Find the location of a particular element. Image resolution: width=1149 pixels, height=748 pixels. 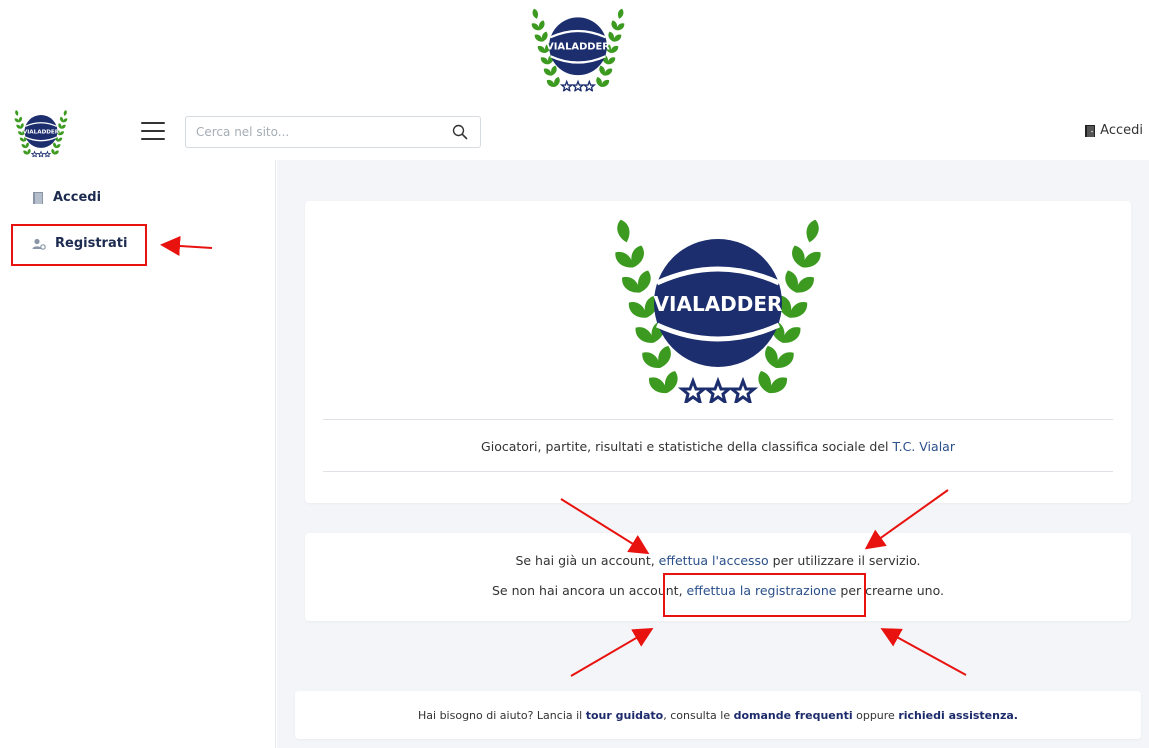

annotation-box-registration-link is located at coordinates (764, 595).